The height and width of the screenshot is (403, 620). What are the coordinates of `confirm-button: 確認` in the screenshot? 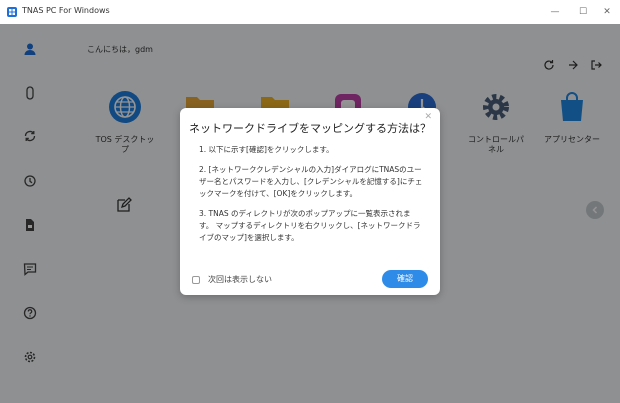 It's located at (405, 279).